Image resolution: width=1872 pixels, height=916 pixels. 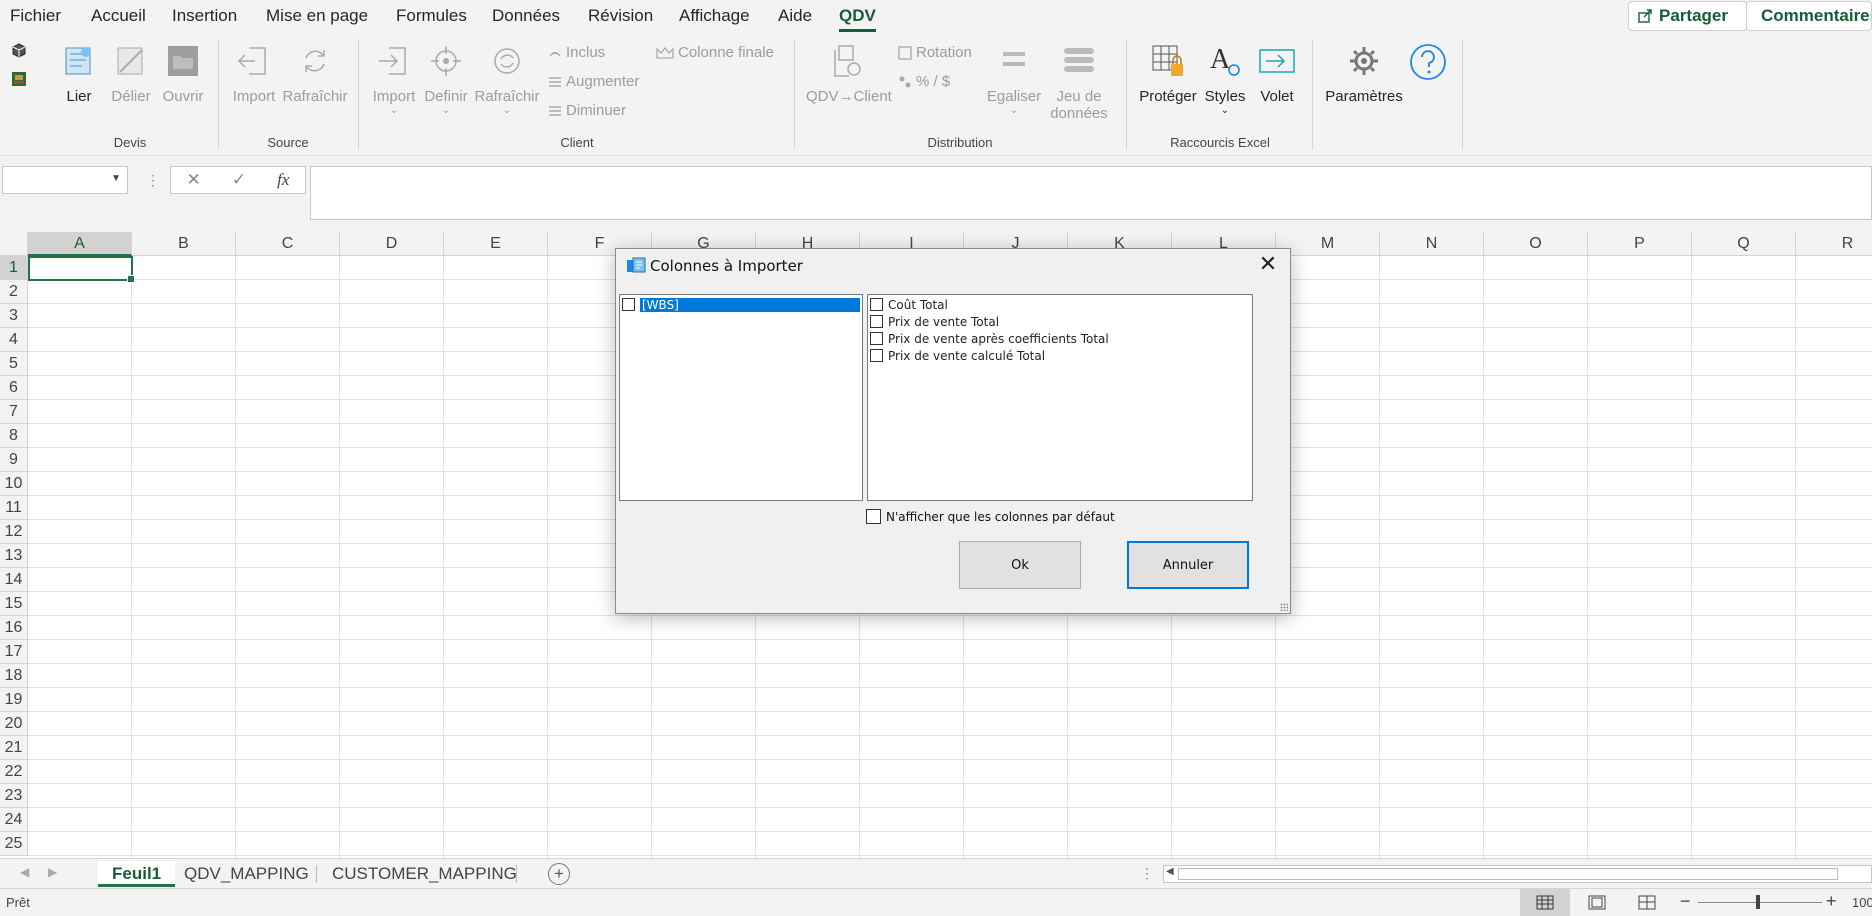 What do you see at coordinates (52, 872) in the screenshot?
I see `next-sheet-icon: ▶` at bounding box center [52, 872].